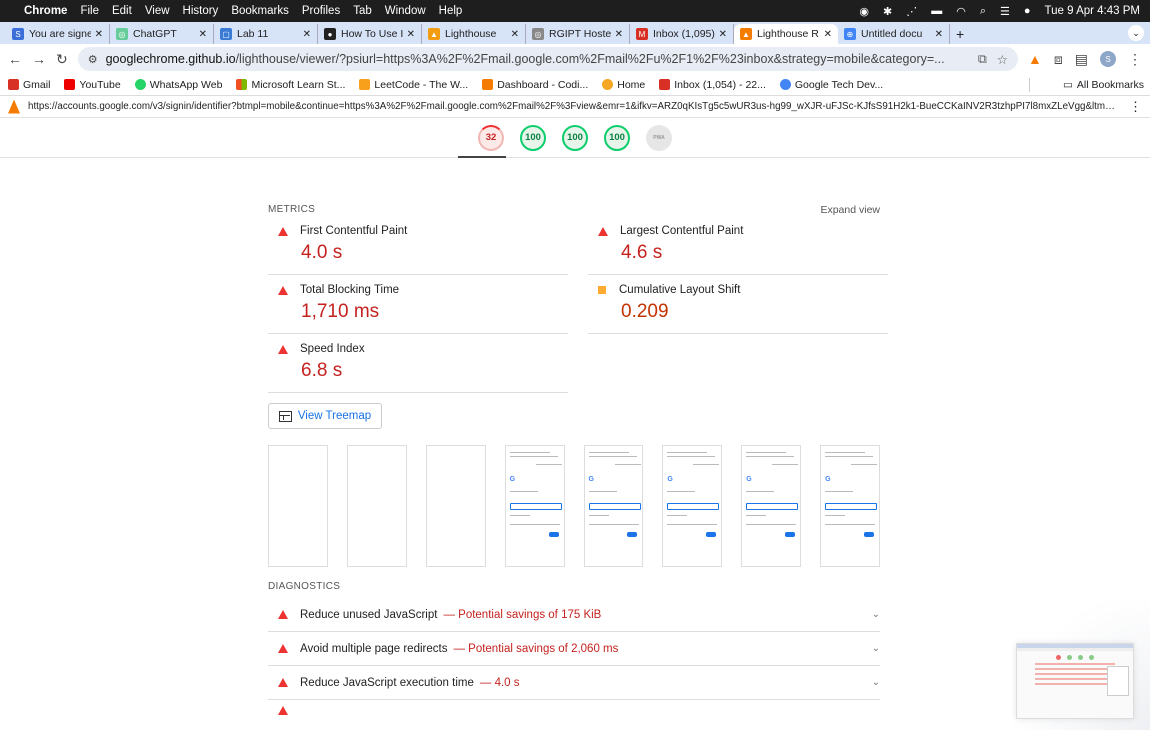  What do you see at coordinates (45, 11) in the screenshot?
I see `menu-app-name: Chrome` at bounding box center [45, 11].